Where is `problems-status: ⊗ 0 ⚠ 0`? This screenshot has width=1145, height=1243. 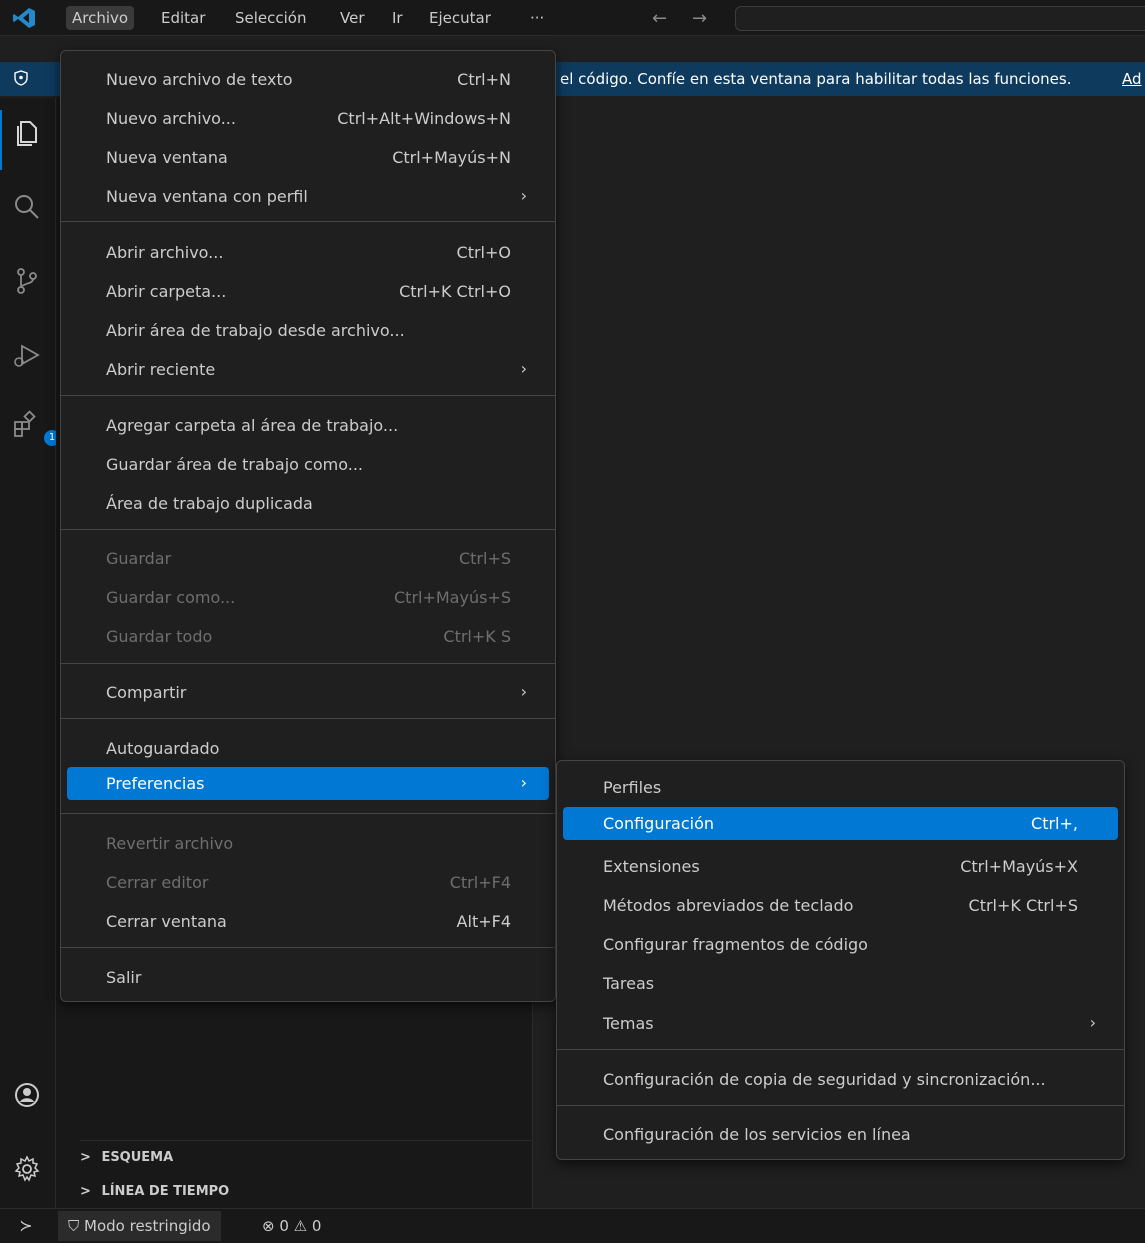
problems-status: ⊗ 0 ⚠ 0 is located at coordinates (291, 1226).